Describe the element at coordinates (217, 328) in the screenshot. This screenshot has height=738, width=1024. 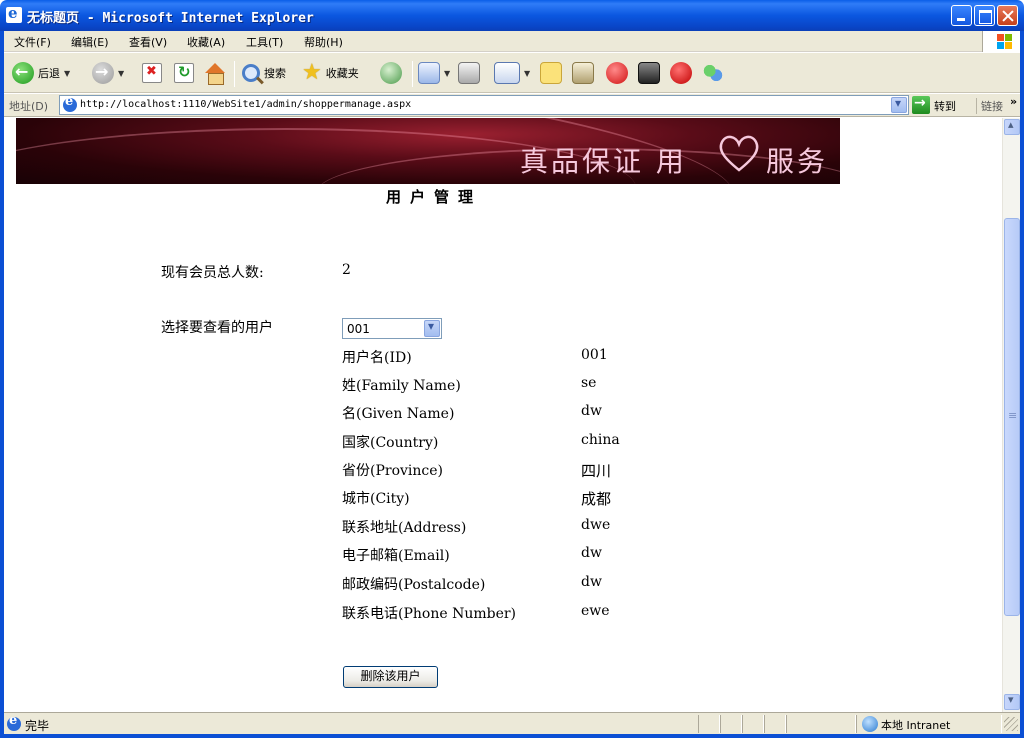
I see `select-user-label: 选择要查看的用户` at that location.